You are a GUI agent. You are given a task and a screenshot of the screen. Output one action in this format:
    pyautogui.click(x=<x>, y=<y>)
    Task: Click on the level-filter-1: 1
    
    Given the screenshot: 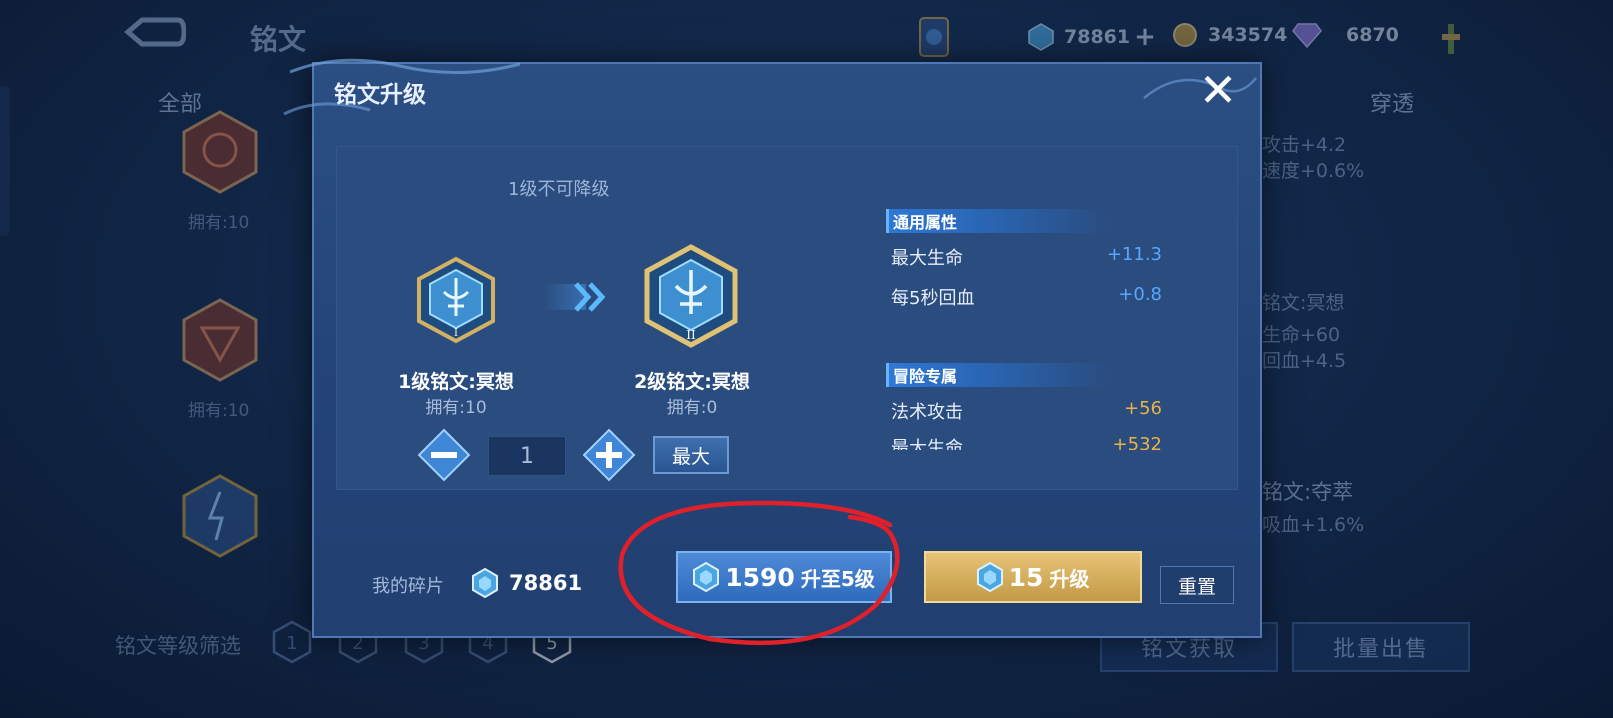 What is the action you would take?
    pyautogui.click(x=292, y=642)
    